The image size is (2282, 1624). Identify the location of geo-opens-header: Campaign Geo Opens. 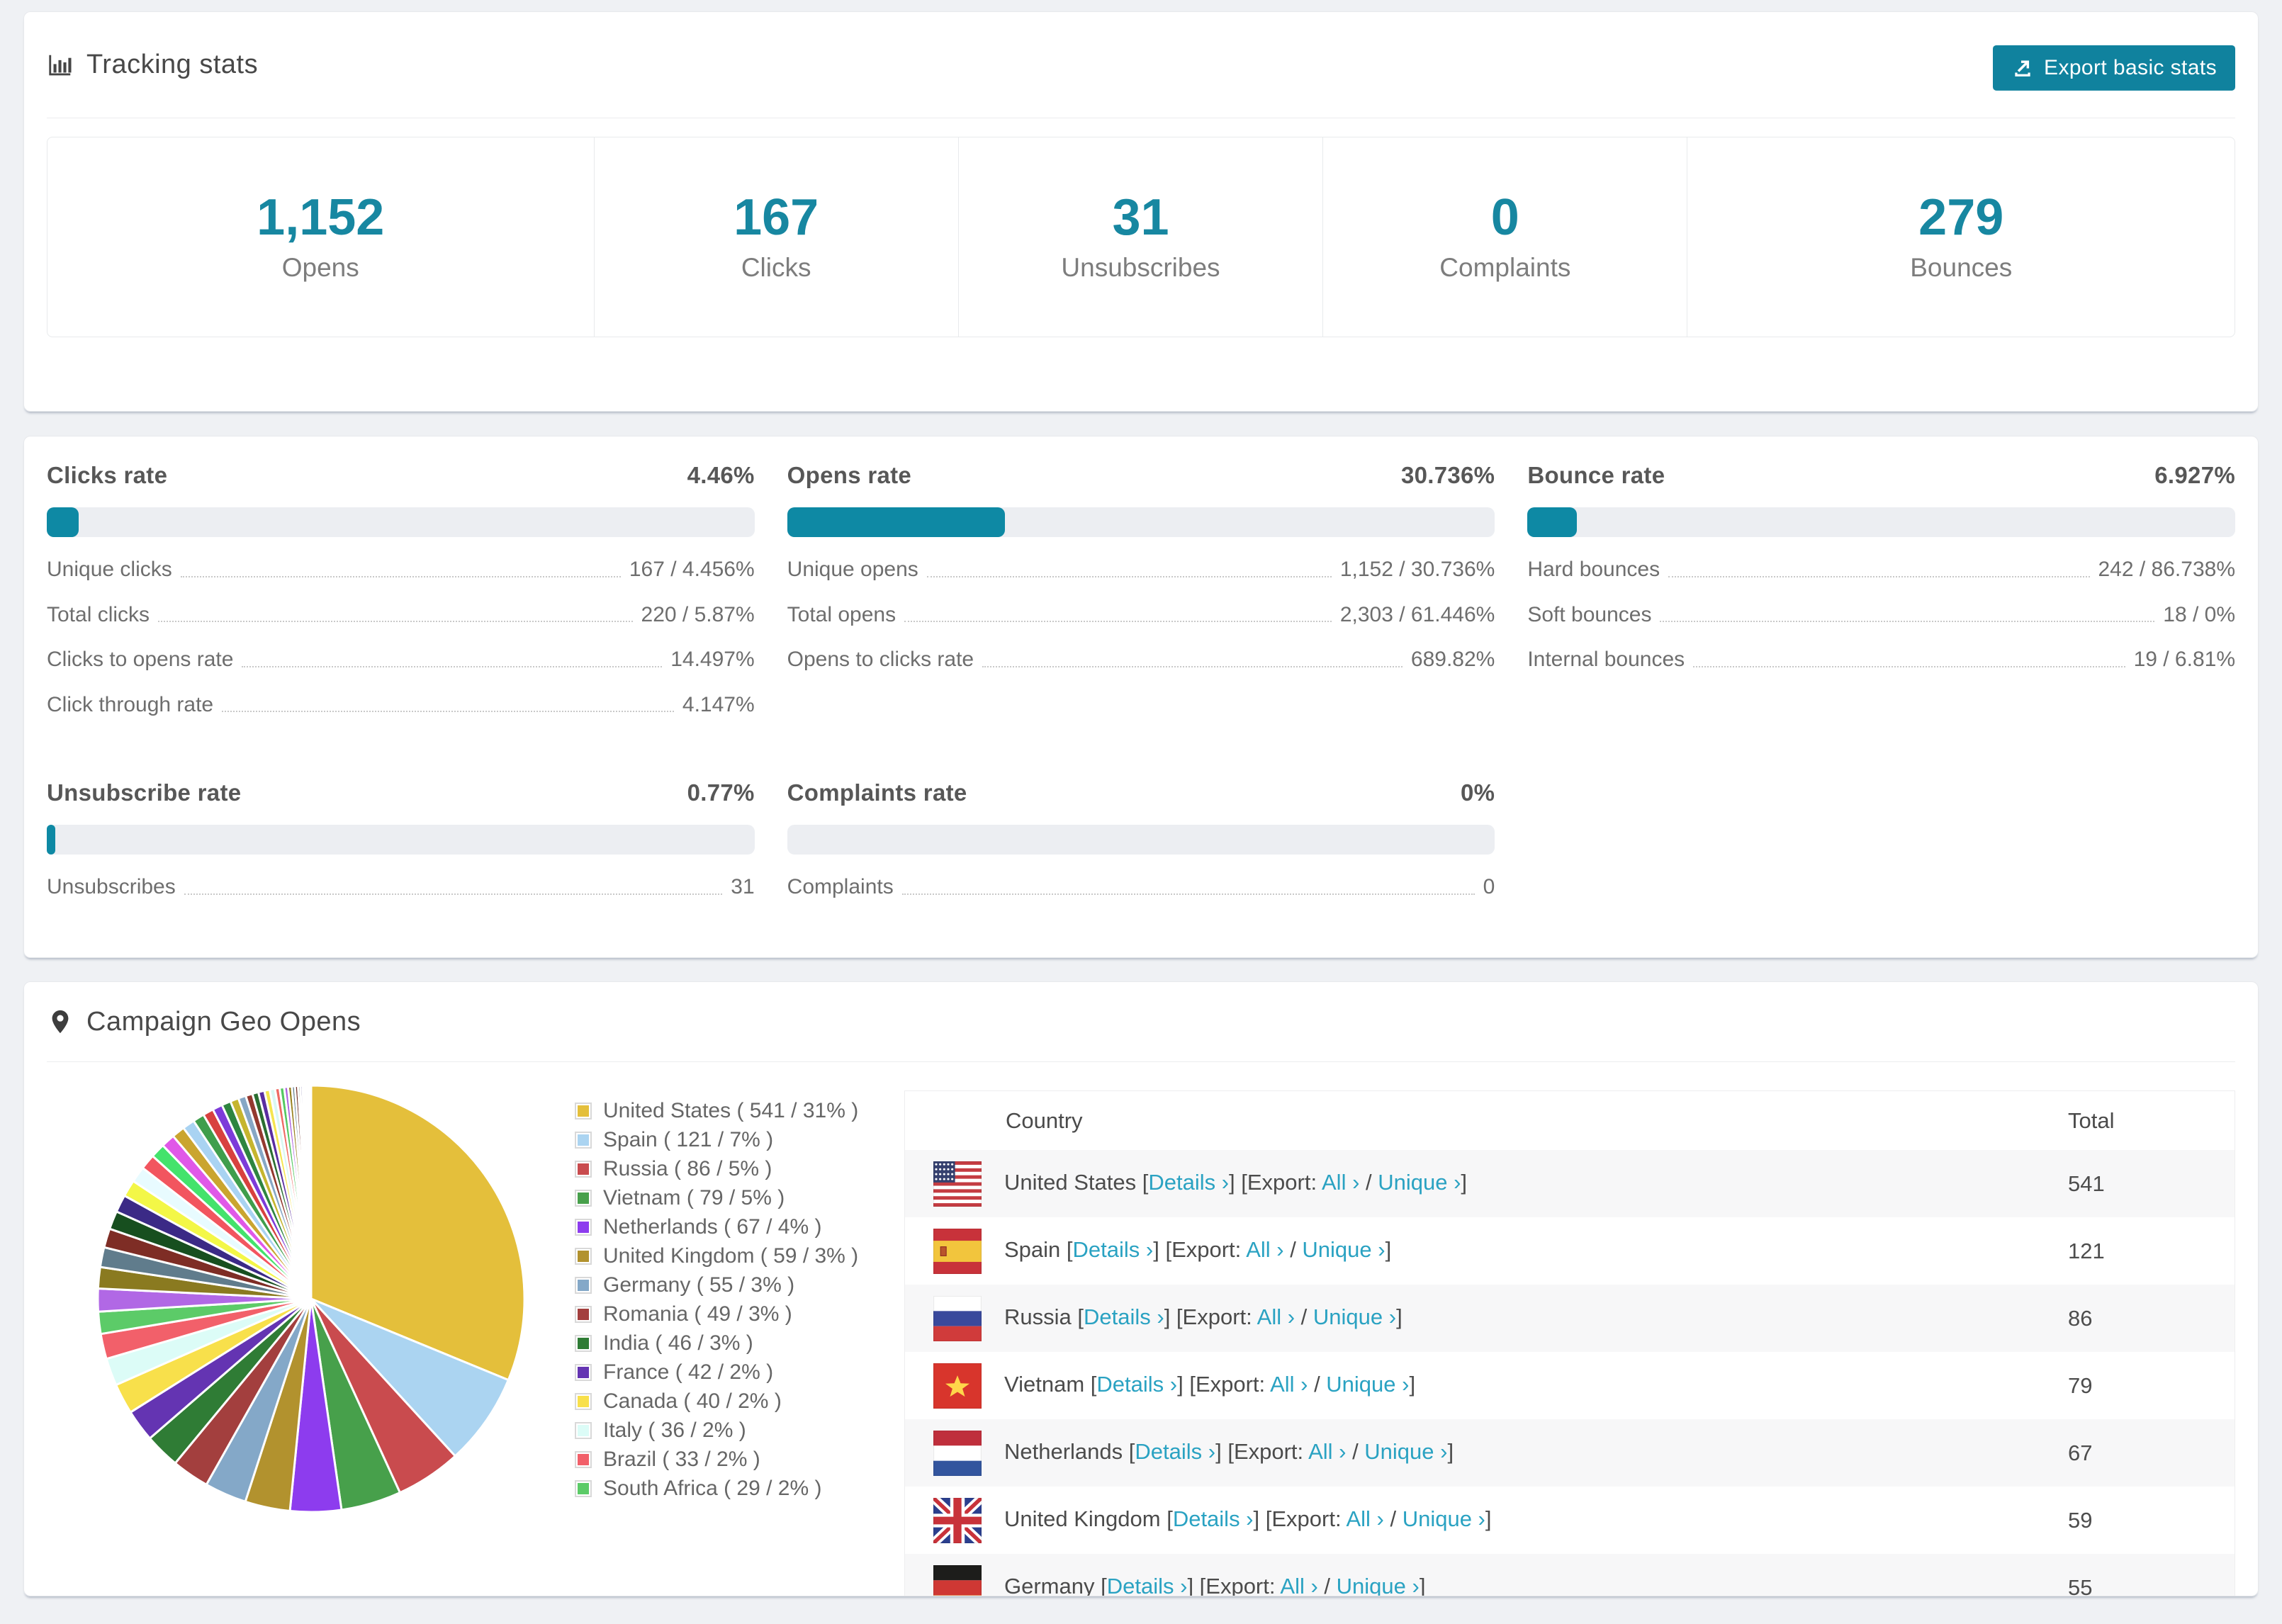
(1141, 1022).